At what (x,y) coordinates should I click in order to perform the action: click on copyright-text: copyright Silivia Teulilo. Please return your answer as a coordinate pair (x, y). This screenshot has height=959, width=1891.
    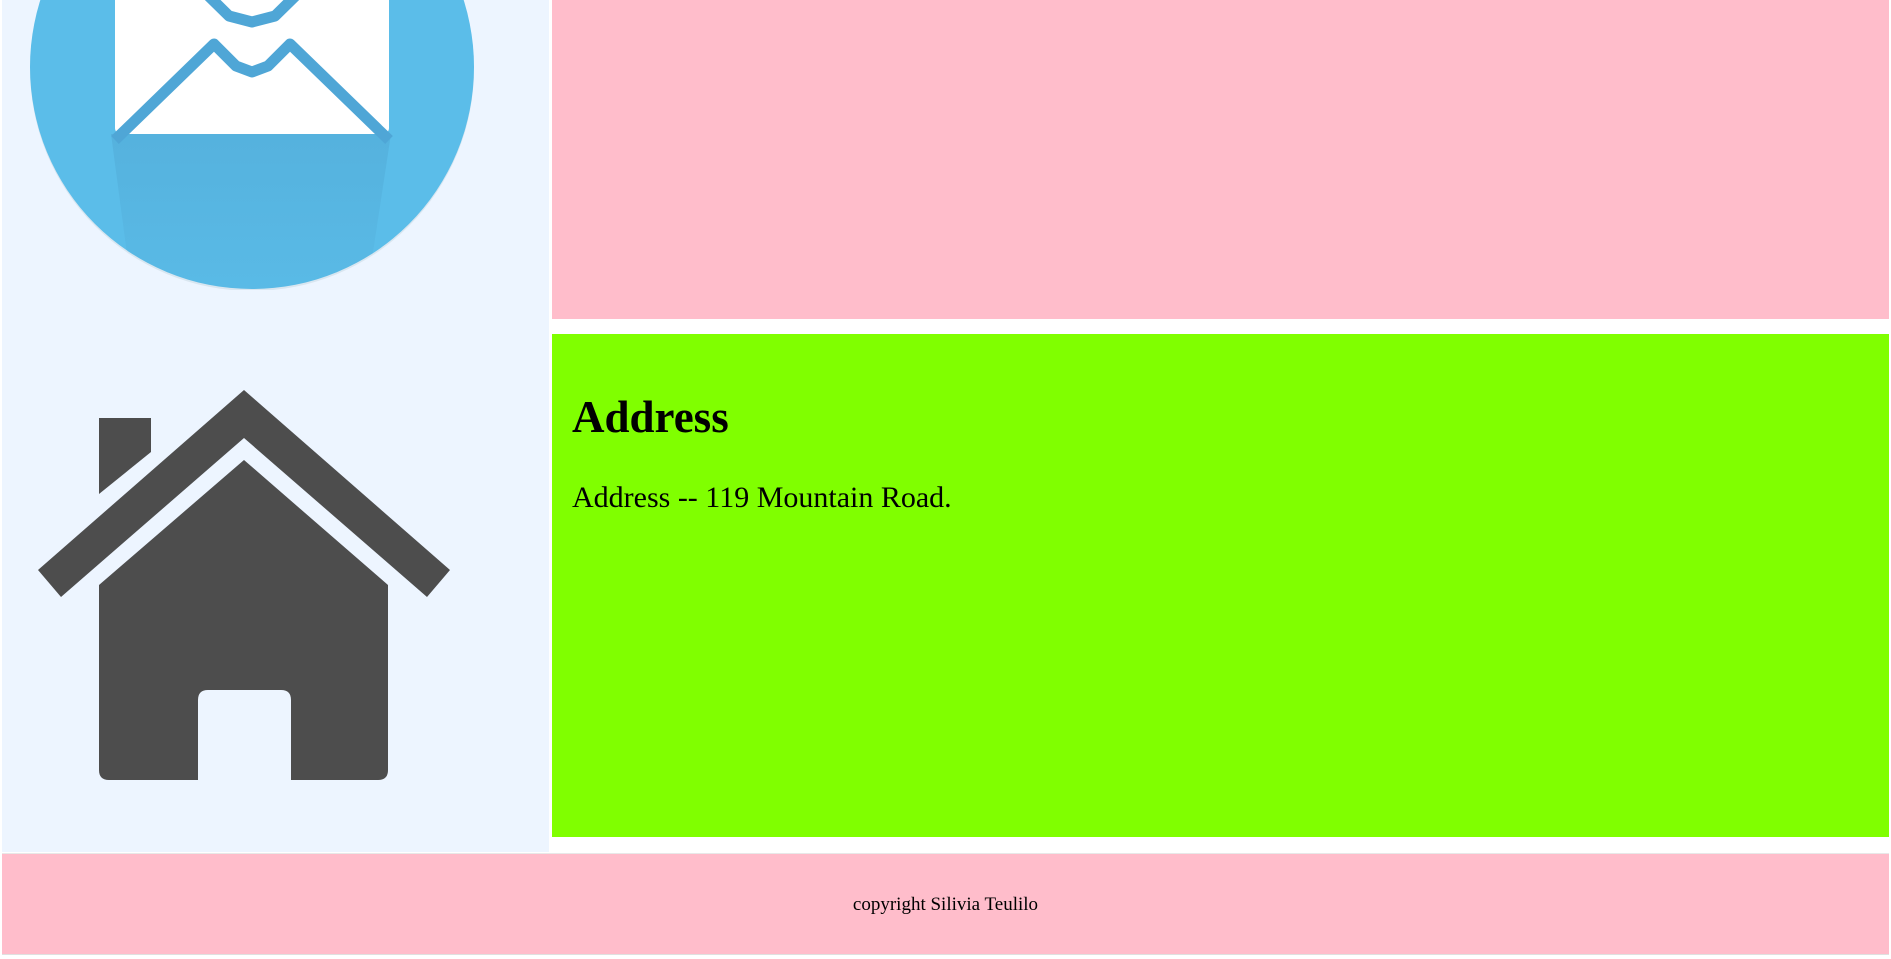
    Looking at the image, I should click on (945, 904).